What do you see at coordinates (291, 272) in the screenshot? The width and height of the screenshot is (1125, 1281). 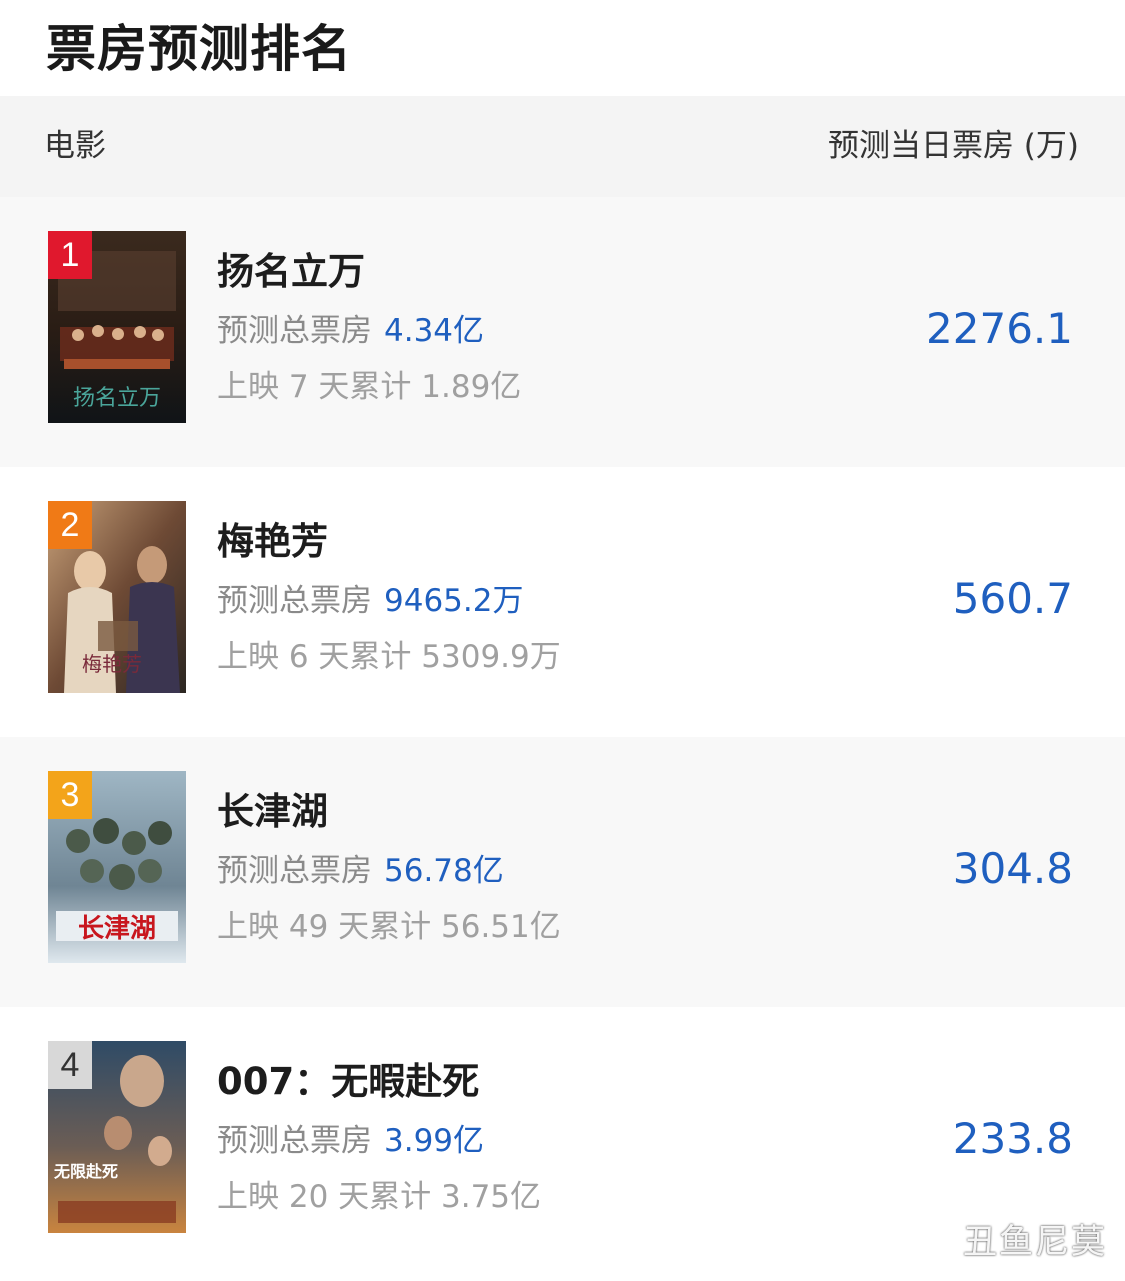 I see `movie-title: 扬名立万` at bounding box center [291, 272].